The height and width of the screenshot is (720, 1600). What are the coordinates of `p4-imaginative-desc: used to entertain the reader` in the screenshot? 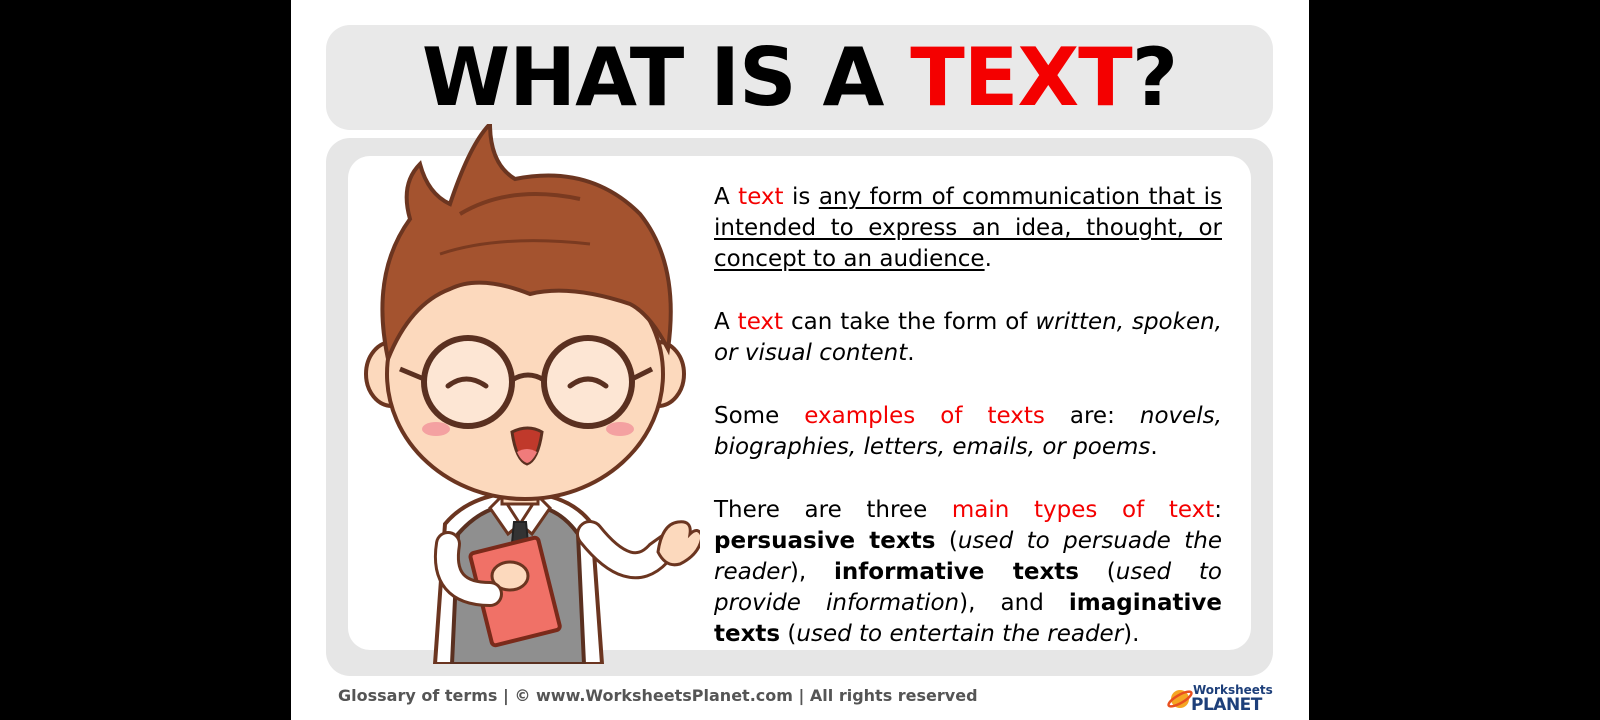 It's located at (960, 634).